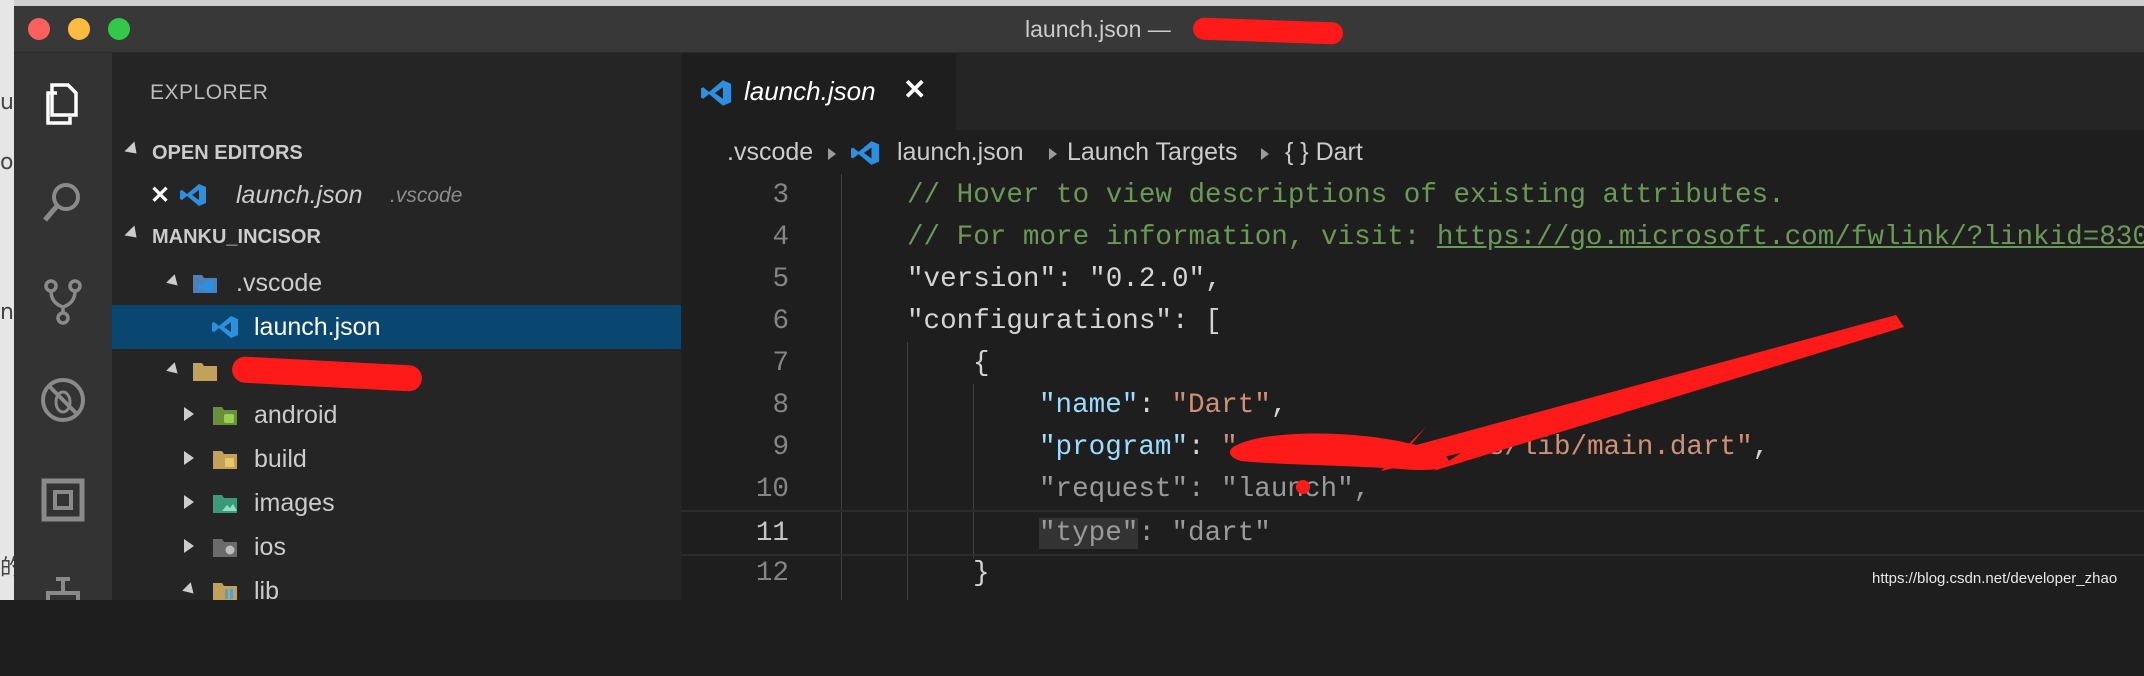 The image size is (2144, 676). Describe the element at coordinates (79, 29) in the screenshot. I see `minimize-window-button` at that location.